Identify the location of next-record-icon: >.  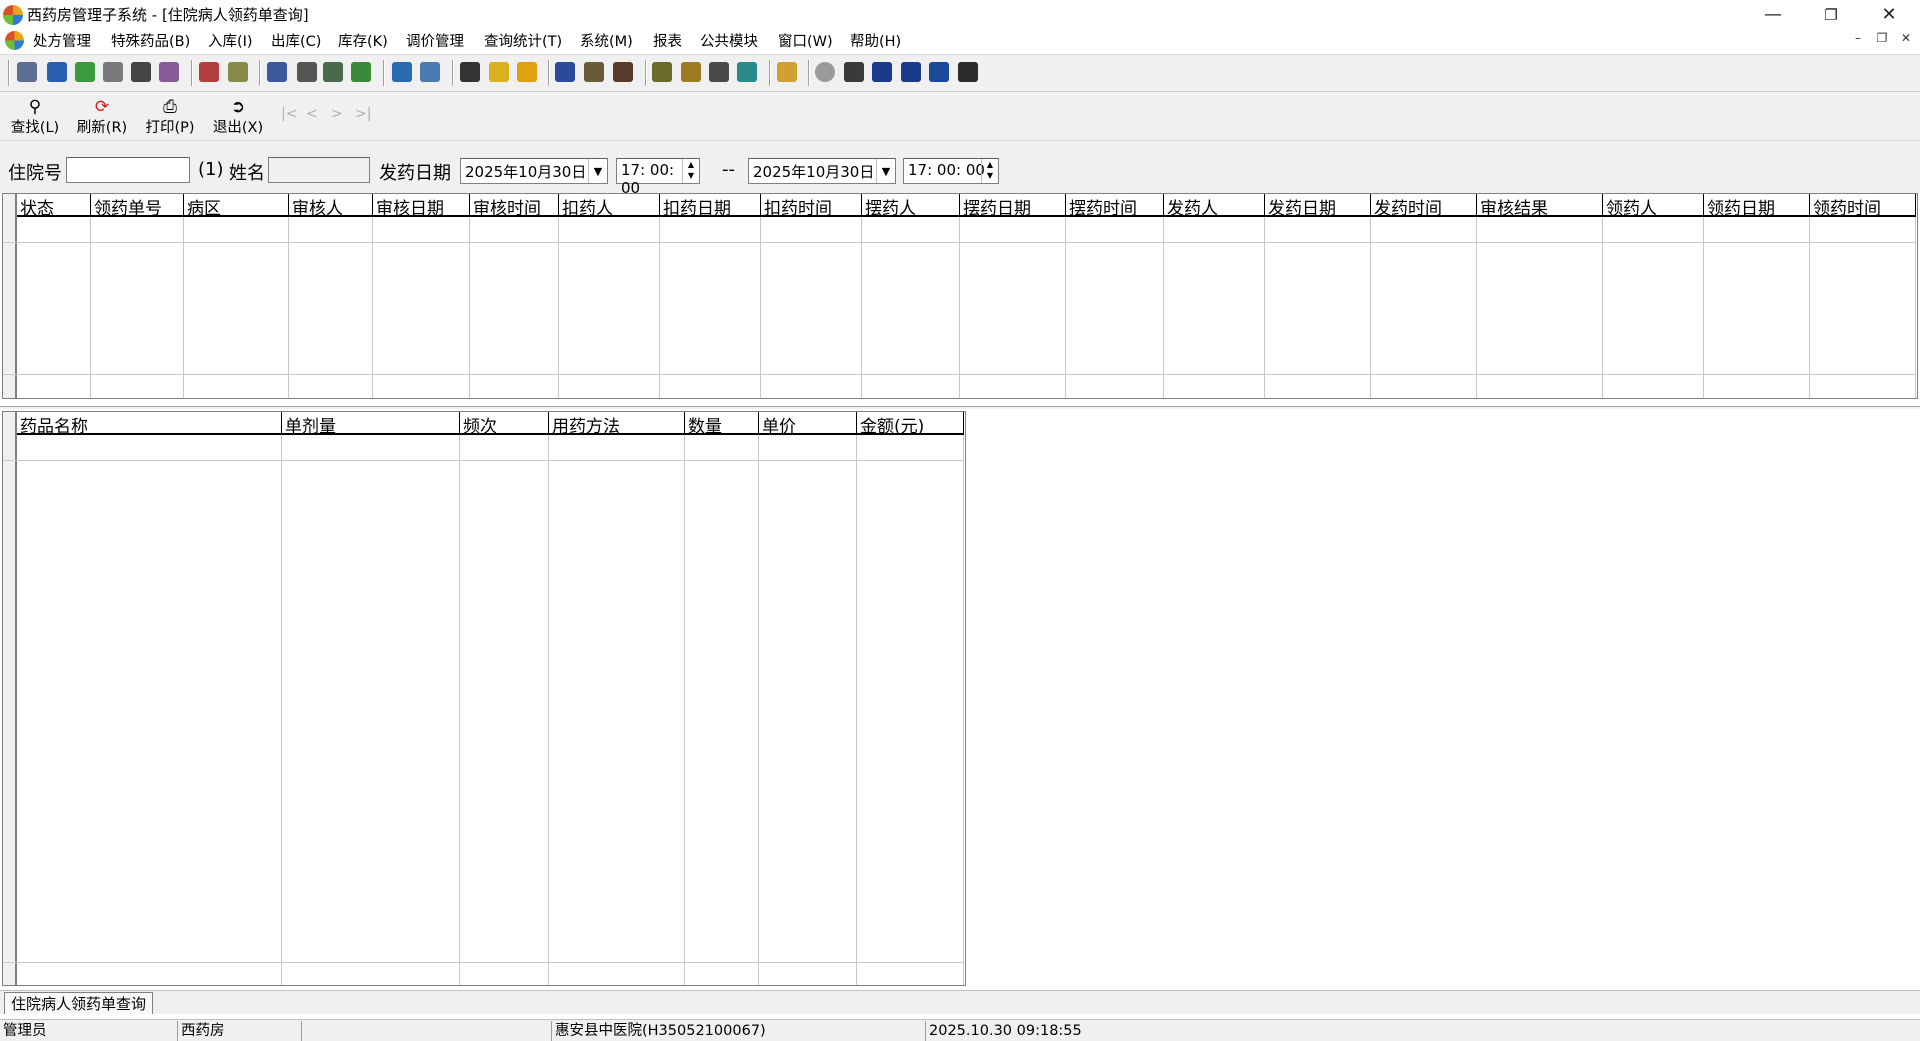
(337, 114).